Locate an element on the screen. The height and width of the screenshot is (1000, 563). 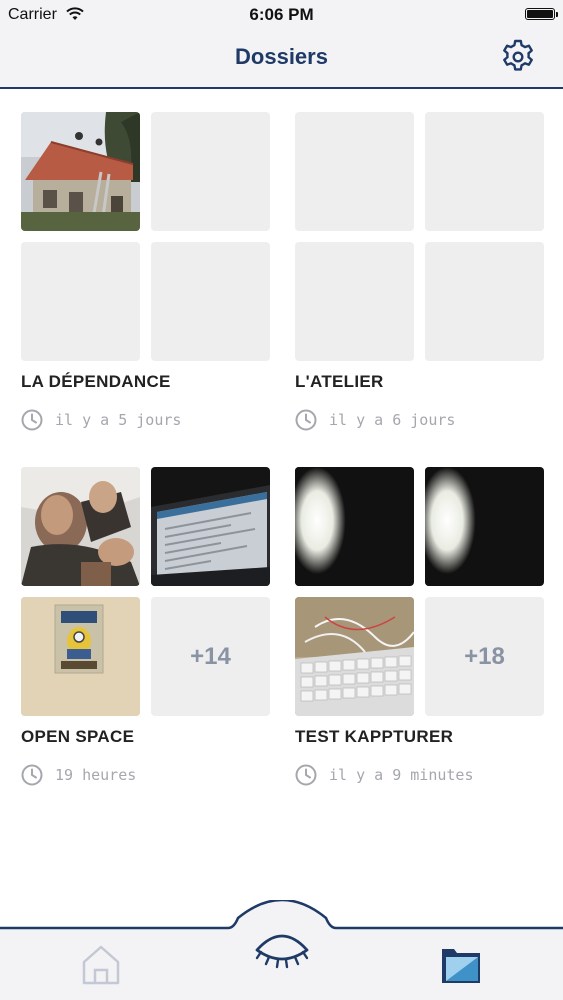
more-photos-count: +14 is located at coordinates (210, 656).